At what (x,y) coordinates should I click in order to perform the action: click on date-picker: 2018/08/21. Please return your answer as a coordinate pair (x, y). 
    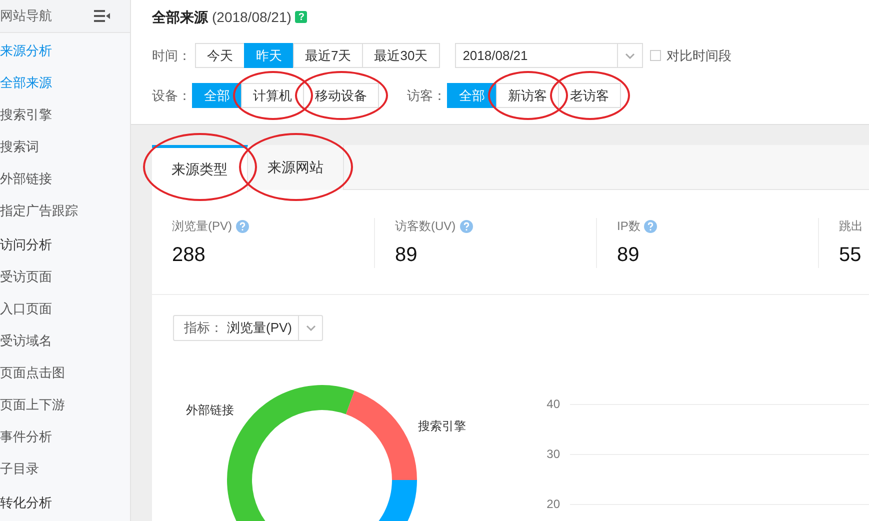
    Looking at the image, I should click on (548, 55).